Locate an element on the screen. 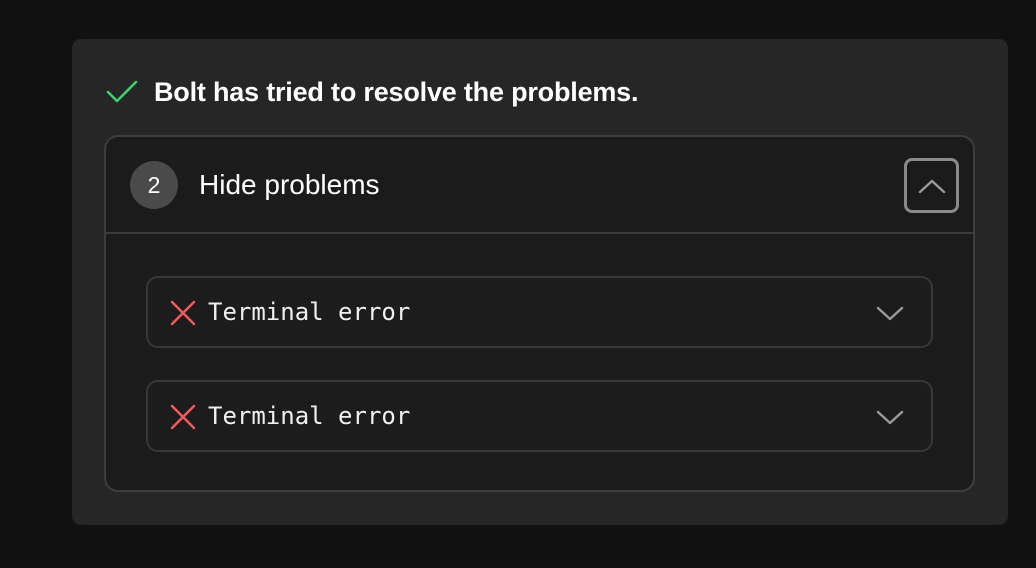  collapse-problems-button is located at coordinates (931, 185).